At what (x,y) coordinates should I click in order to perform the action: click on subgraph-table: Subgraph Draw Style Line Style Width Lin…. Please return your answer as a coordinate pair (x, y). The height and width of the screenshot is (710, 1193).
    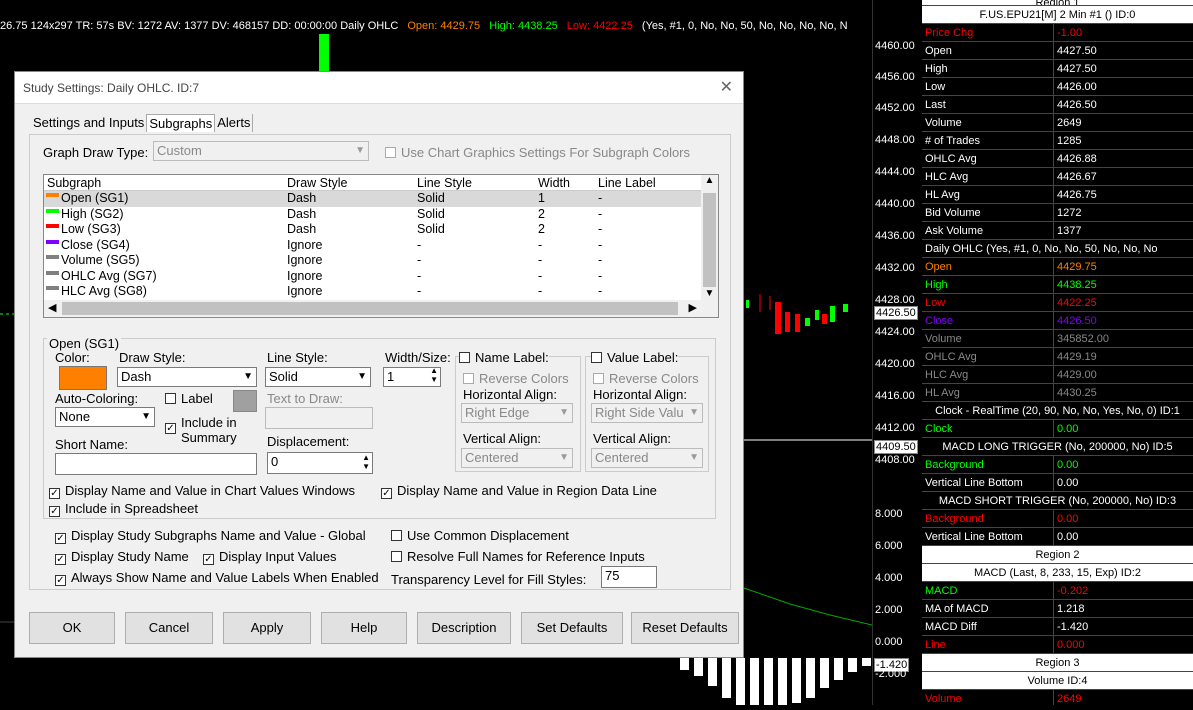
    Looking at the image, I should click on (381, 246).